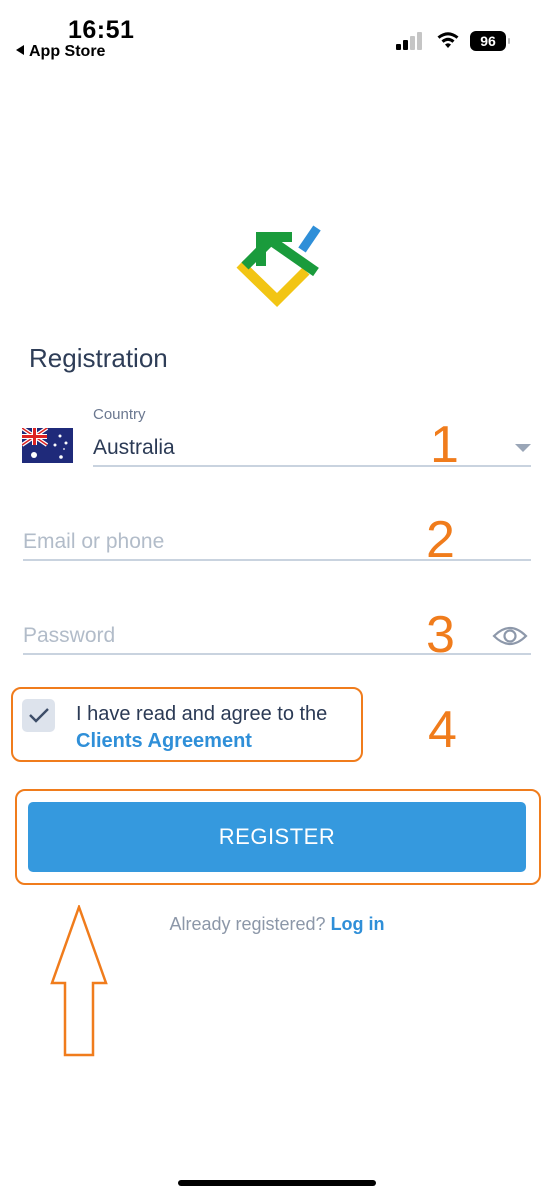 The width and height of the screenshot is (554, 1200). What do you see at coordinates (98, 358) in the screenshot?
I see `page-title: Registration` at bounding box center [98, 358].